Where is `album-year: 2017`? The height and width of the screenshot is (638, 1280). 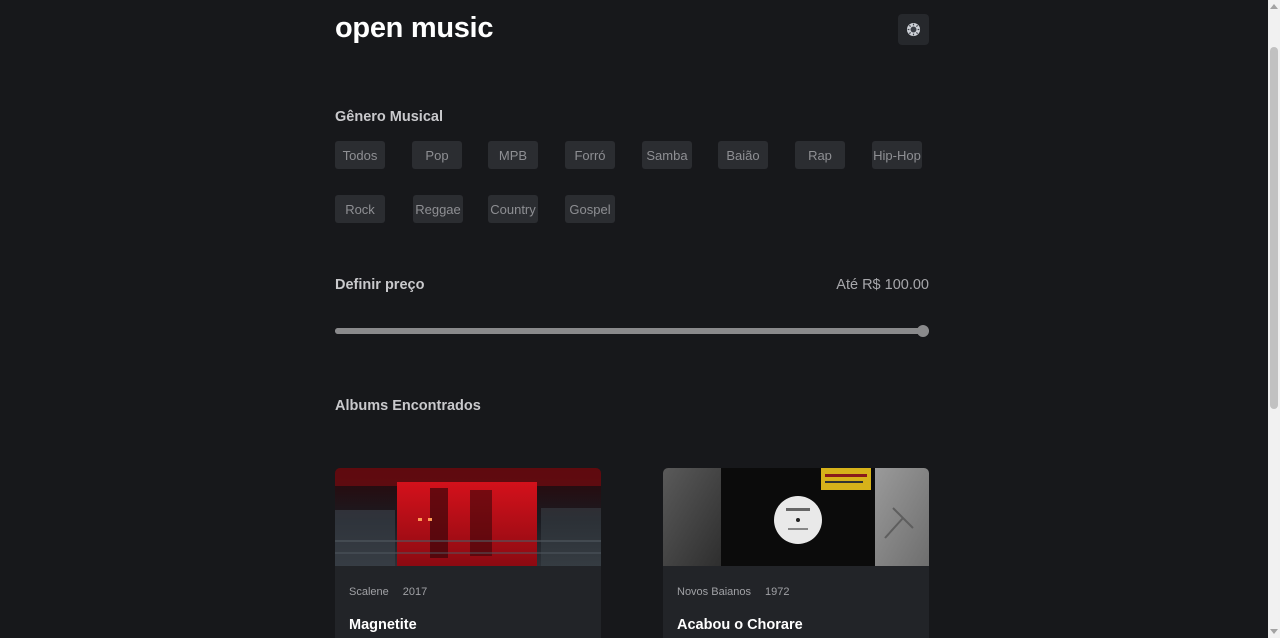
album-year: 2017 is located at coordinates (415, 592).